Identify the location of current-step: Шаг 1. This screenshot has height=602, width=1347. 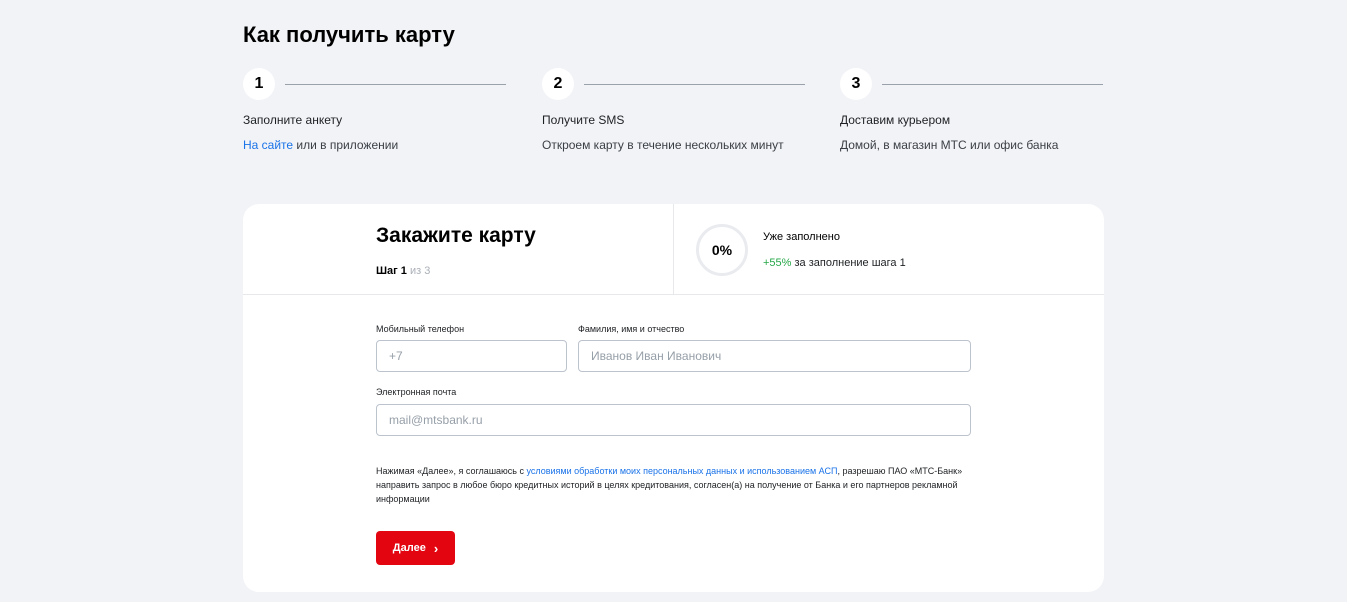
(391, 271).